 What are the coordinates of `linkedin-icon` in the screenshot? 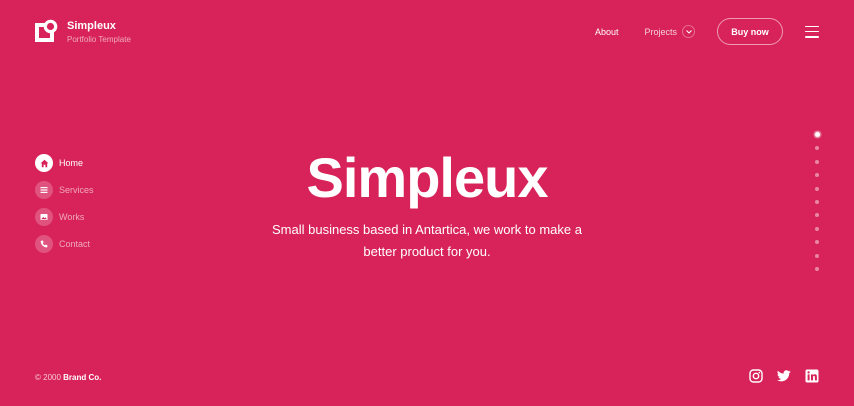 It's located at (812, 376).